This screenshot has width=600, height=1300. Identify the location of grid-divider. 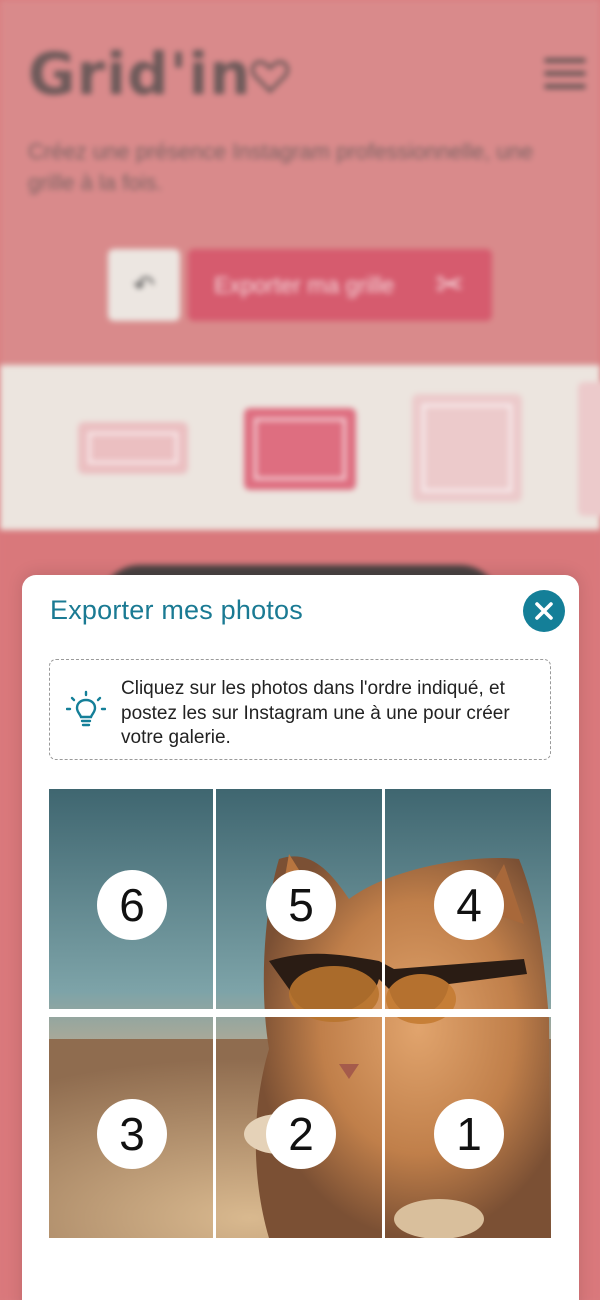
(300, 1013).